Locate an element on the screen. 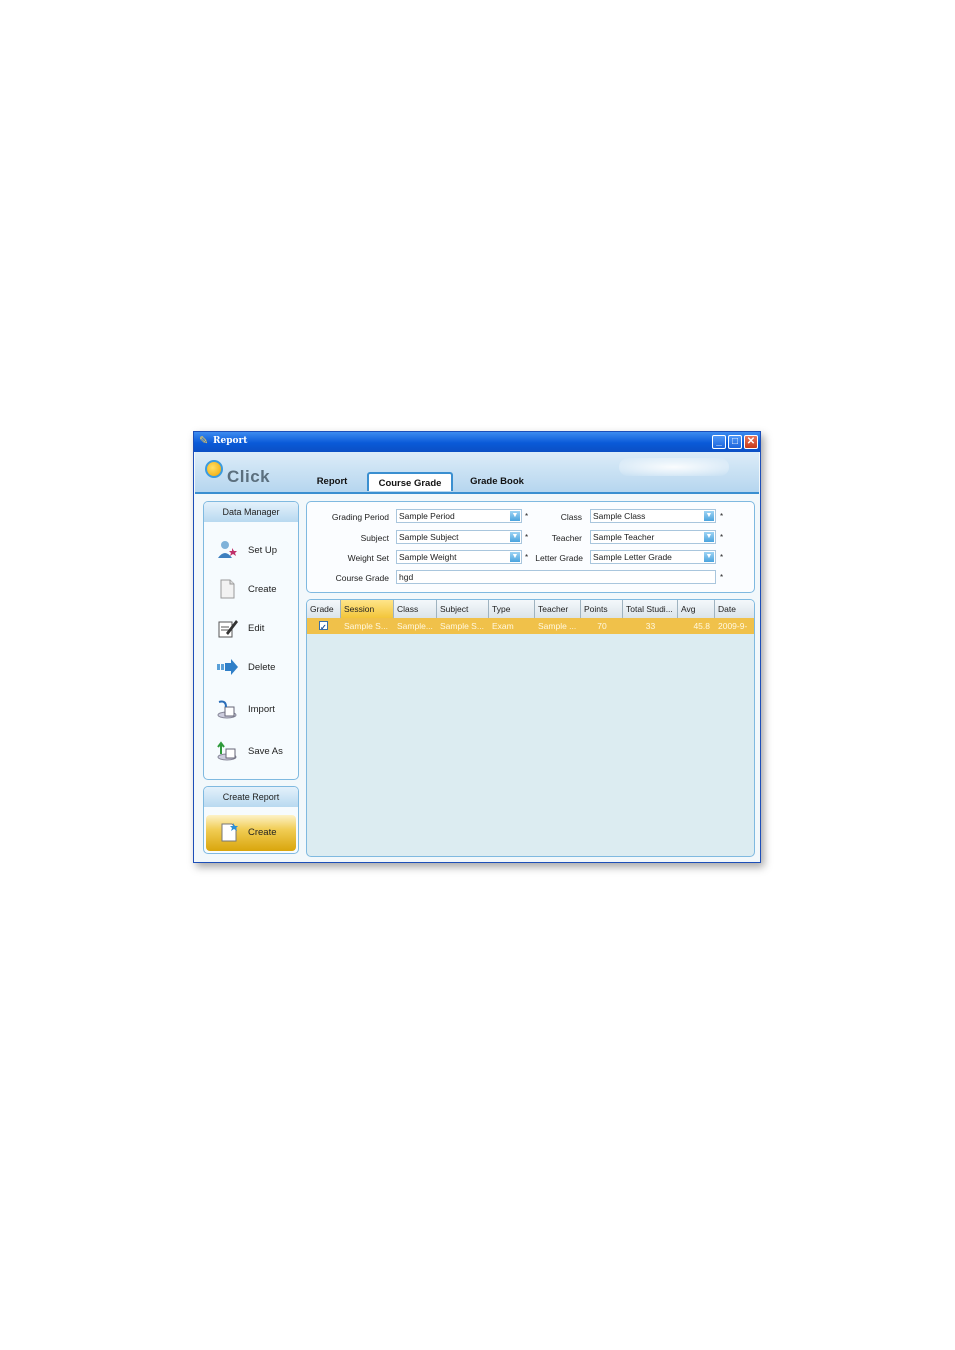 The width and height of the screenshot is (955, 1350). course-grade-label: Course Grade is located at coordinates (362, 578).